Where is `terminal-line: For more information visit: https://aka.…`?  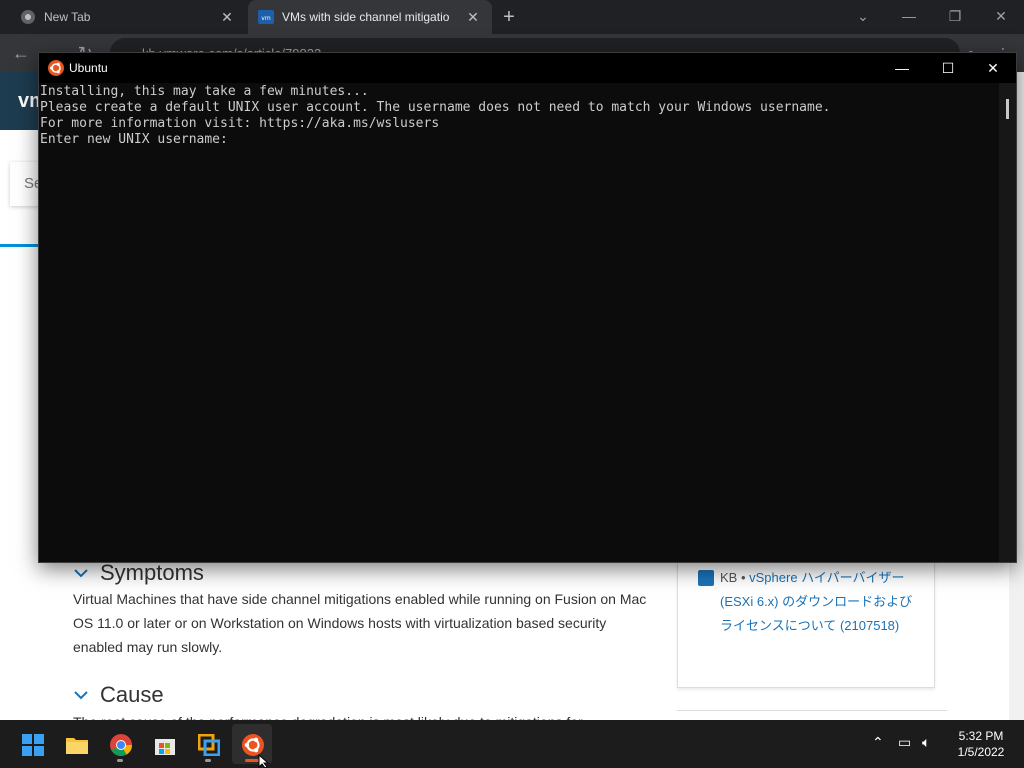 terminal-line: For more information visit: https://aka.… is located at coordinates (240, 123).